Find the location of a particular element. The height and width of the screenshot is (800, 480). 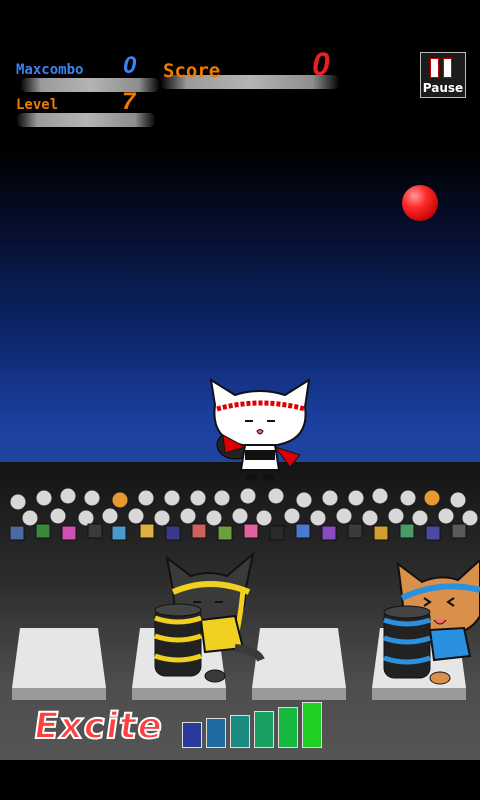

hud-brush-stroke is located at coordinates (90, 85).